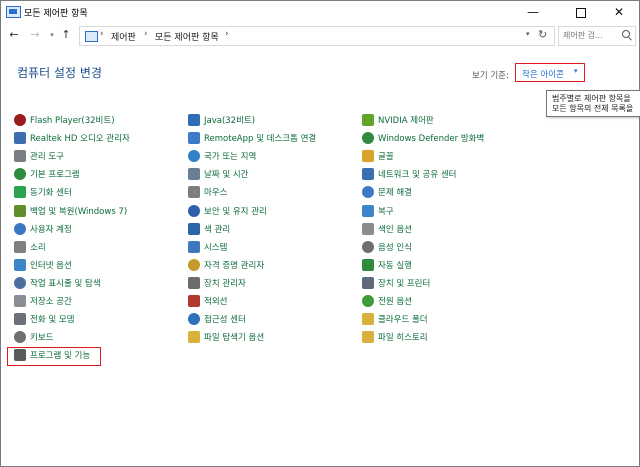  Describe the element at coordinates (368, 246) in the screenshot. I see `microphone-icon` at that location.